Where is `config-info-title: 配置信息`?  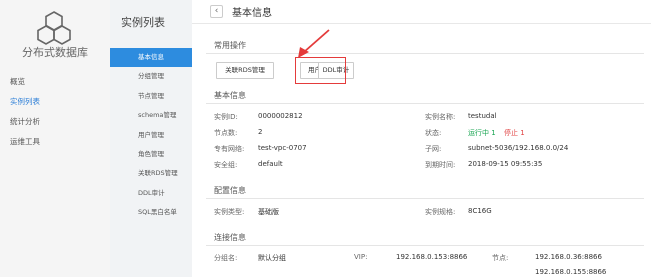 config-info-title: 配置信息 is located at coordinates (230, 190).